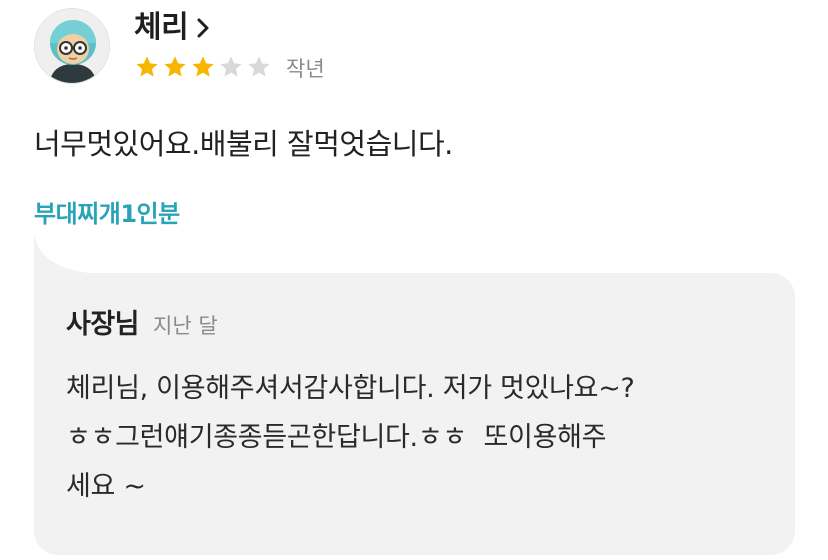 The width and height of the screenshot is (828, 560). Describe the element at coordinates (185, 326) in the screenshot. I see `reply-date: 지난 달` at that location.